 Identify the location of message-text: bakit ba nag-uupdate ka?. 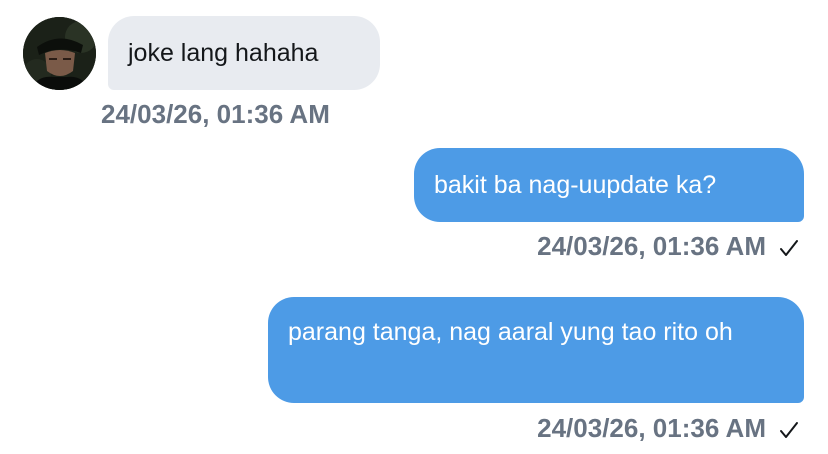
(575, 185).